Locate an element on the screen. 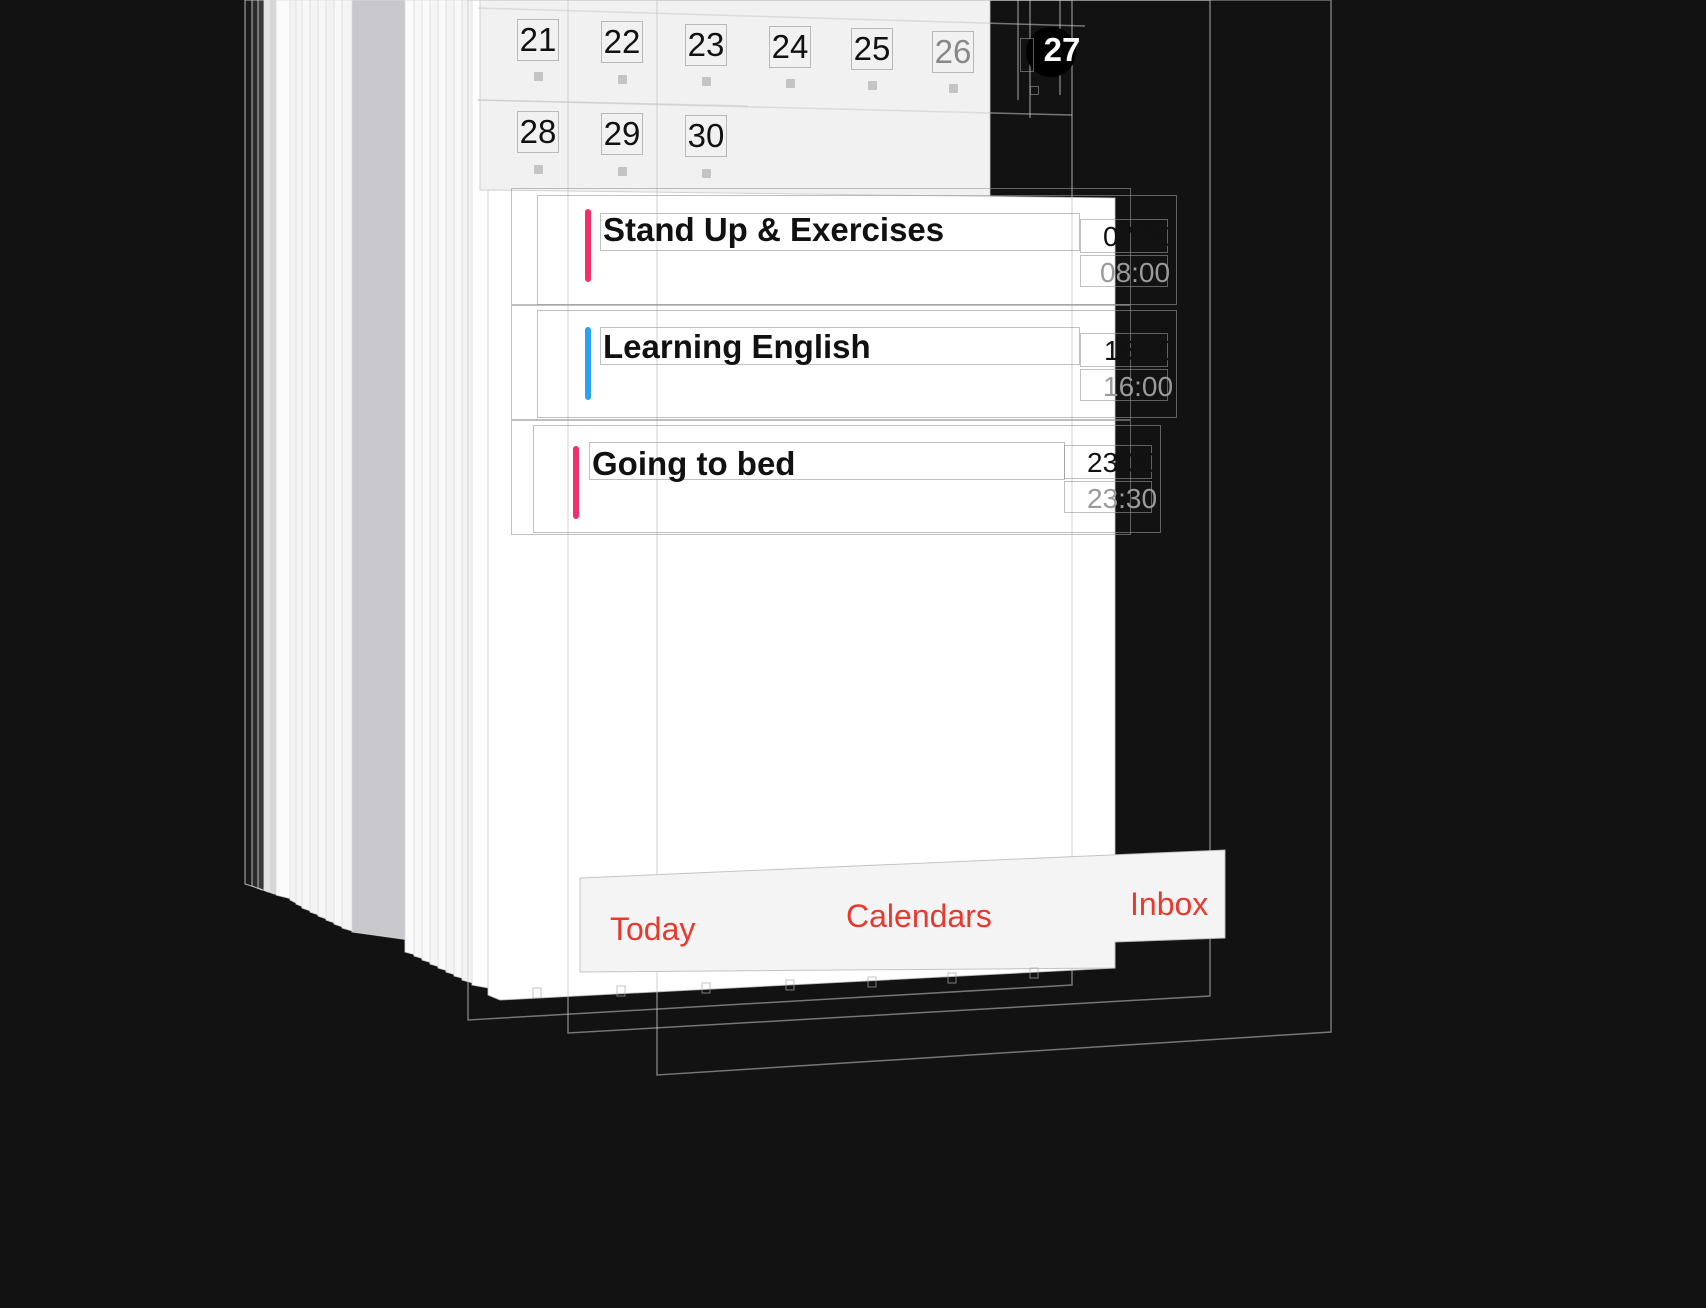 This screenshot has height=1308, width=1706. tab-today: Today is located at coordinates (652, 929).